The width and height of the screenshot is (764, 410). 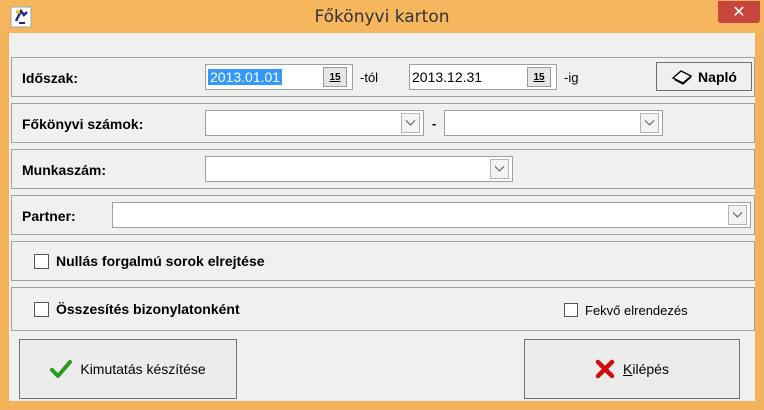 What do you see at coordinates (64, 170) in the screenshot?
I see `job-label: Munkaszám:` at bounding box center [64, 170].